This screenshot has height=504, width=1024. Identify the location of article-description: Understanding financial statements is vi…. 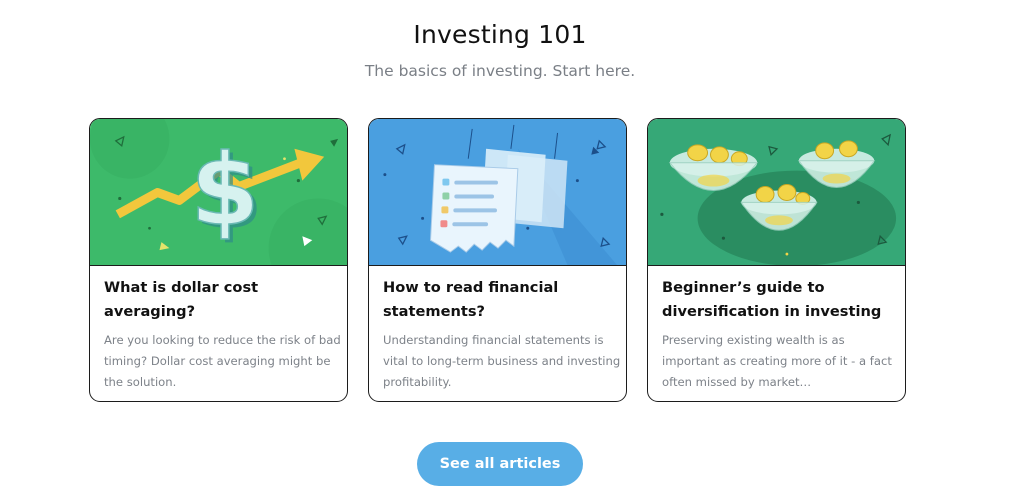
(502, 361).